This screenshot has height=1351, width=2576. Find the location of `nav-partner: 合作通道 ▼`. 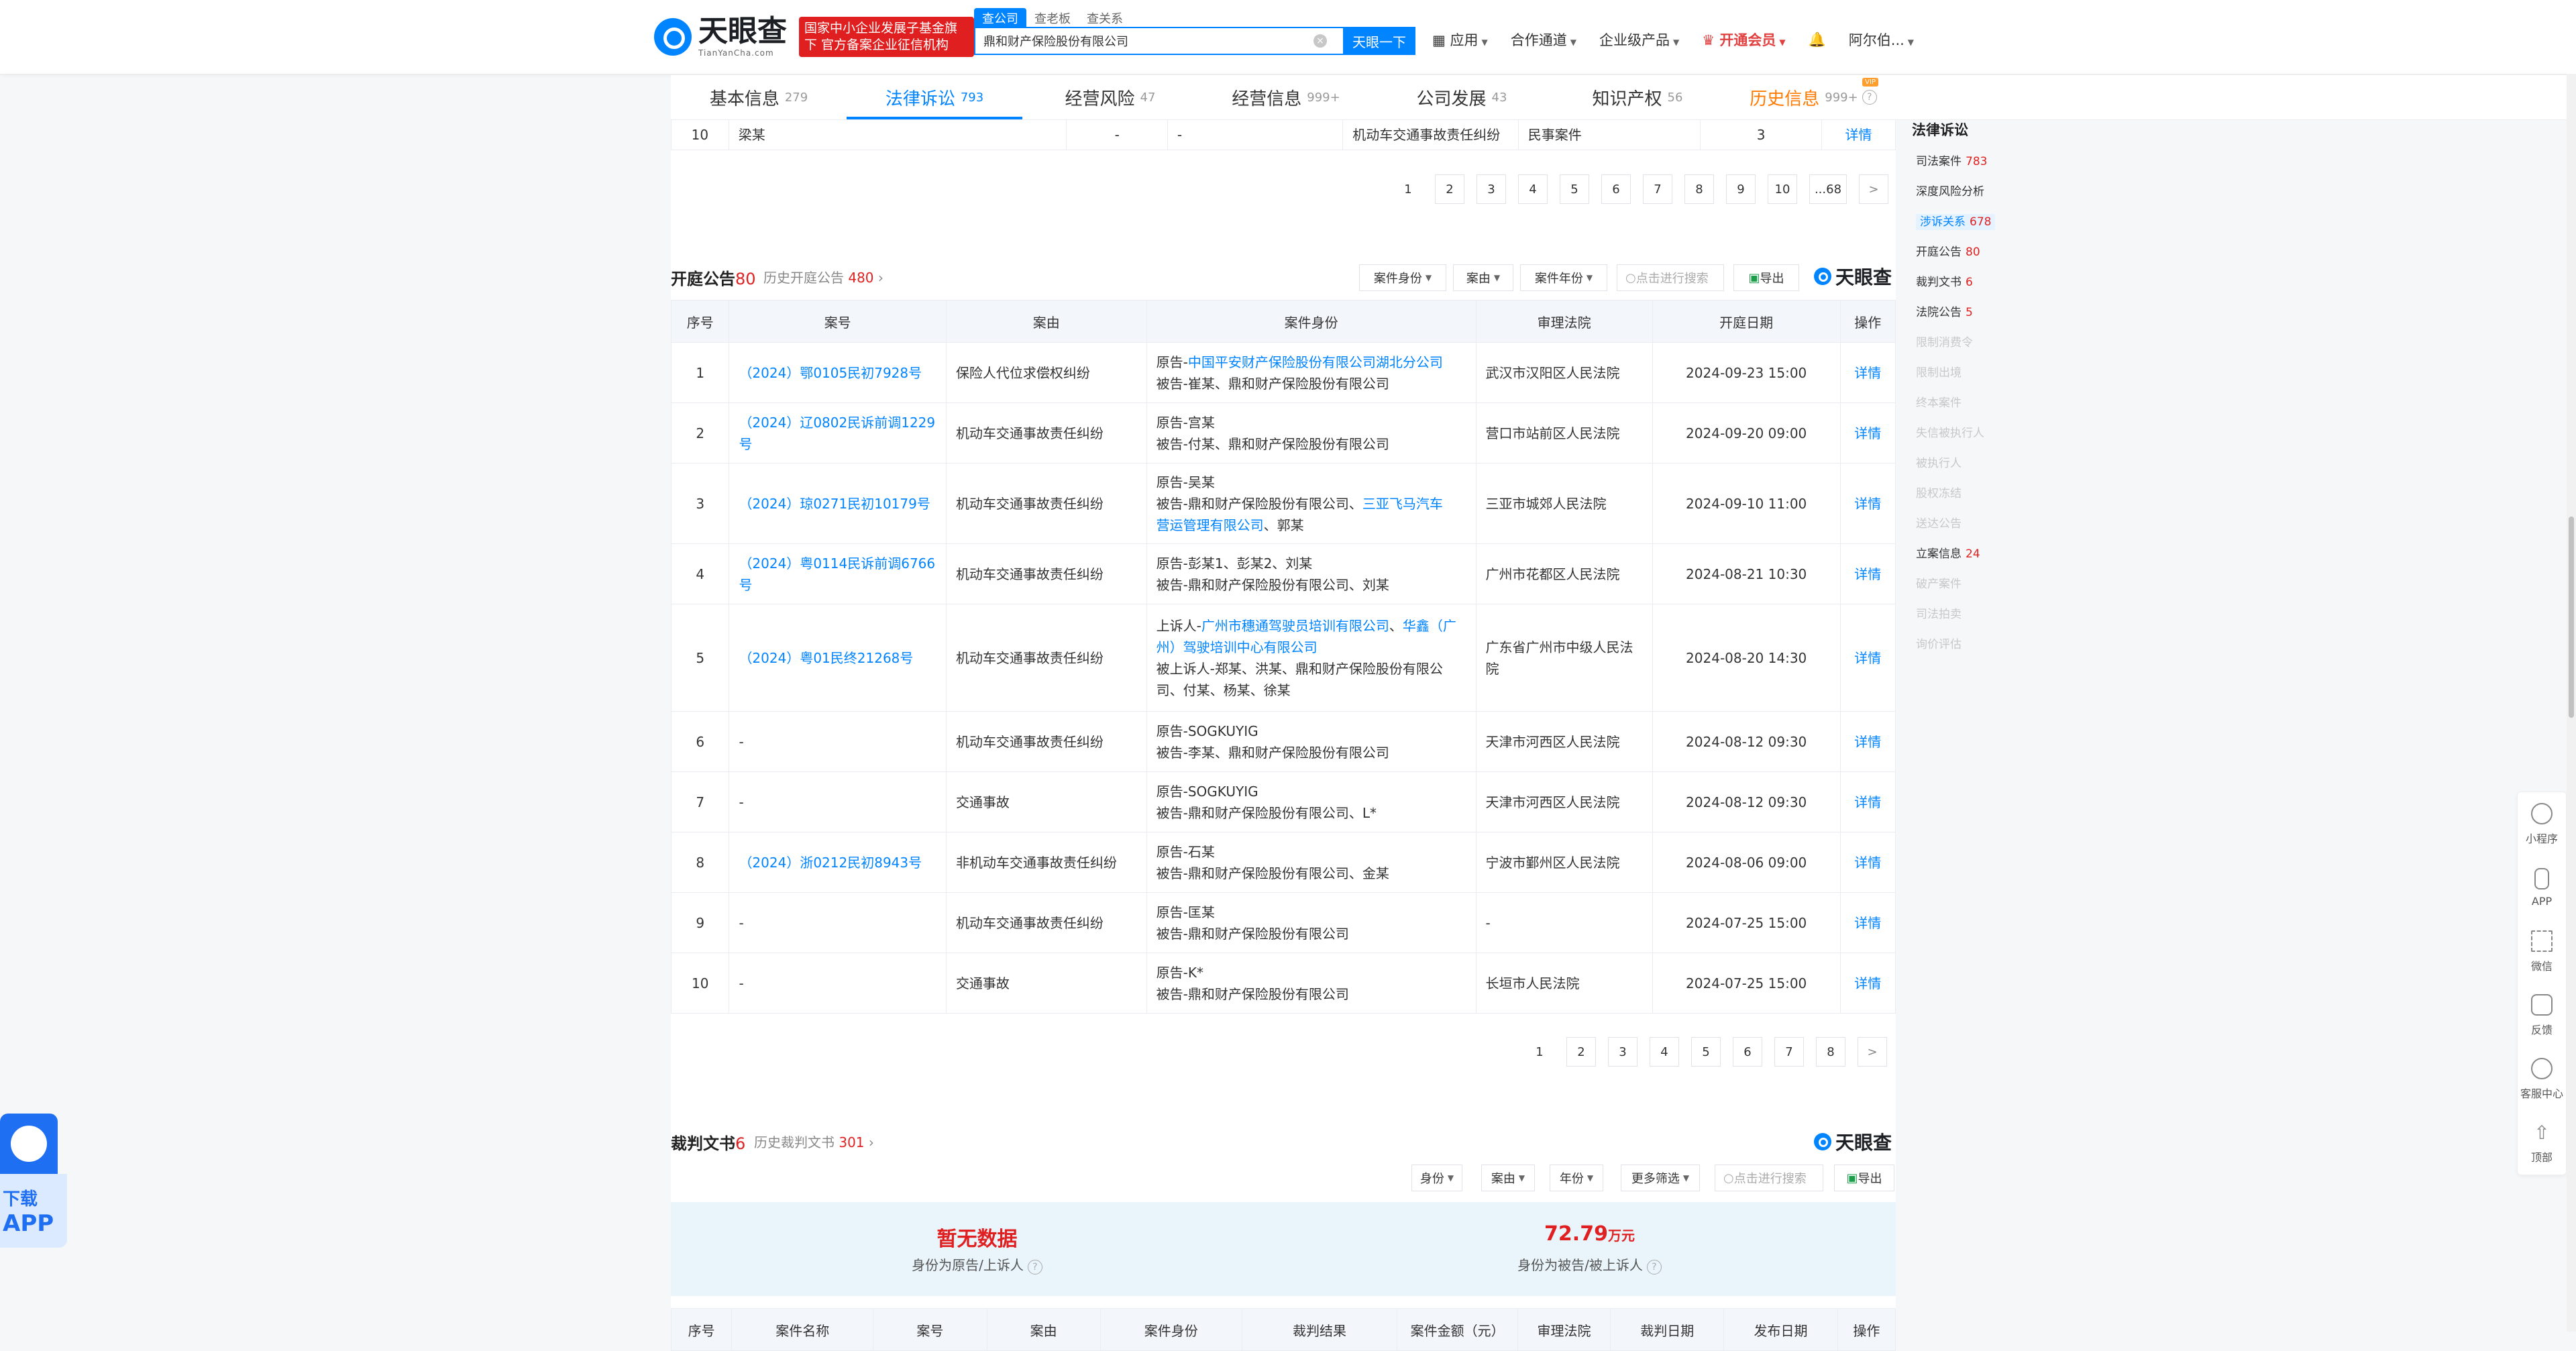

nav-partner: 合作通道 ▼ is located at coordinates (1543, 40).